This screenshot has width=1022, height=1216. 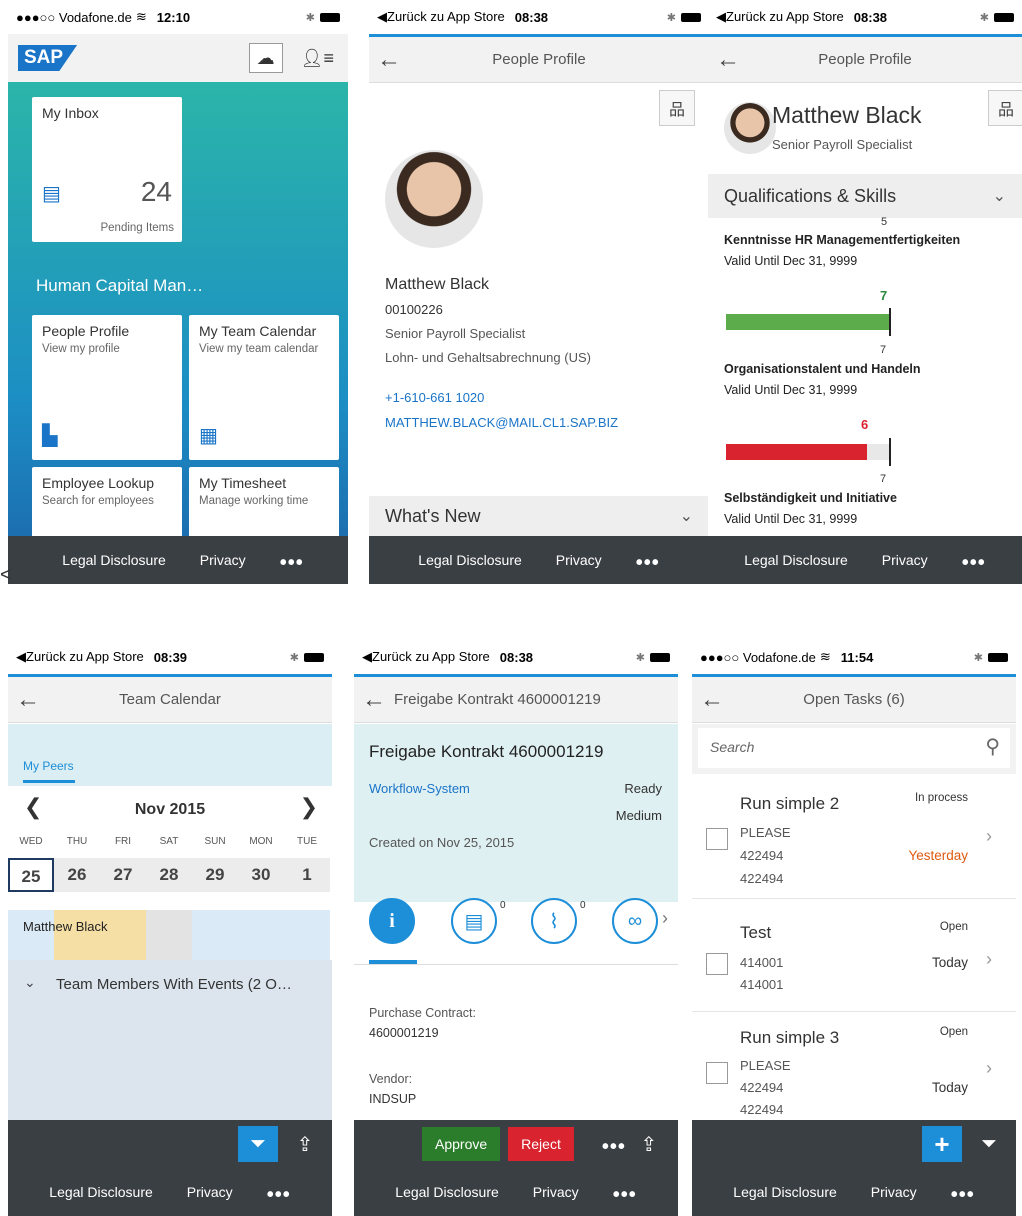 What do you see at coordinates (307, 875) in the screenshot?
I see `date-cell: 1` at bounding box center [307, 875].